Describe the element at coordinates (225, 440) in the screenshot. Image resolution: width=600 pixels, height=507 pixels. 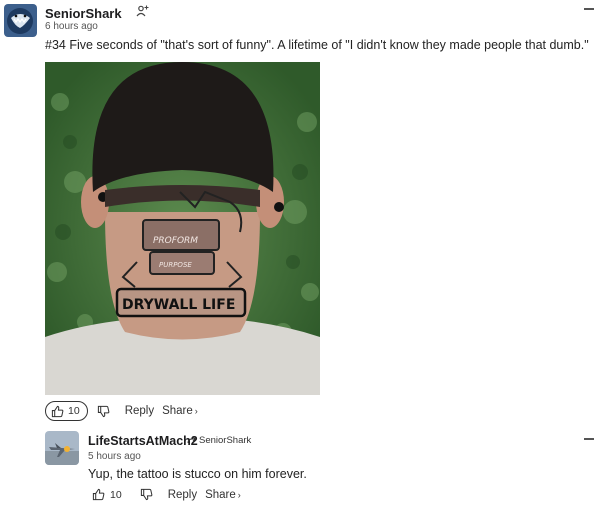
I see `replying-to-author: SeniorShark` at that location.